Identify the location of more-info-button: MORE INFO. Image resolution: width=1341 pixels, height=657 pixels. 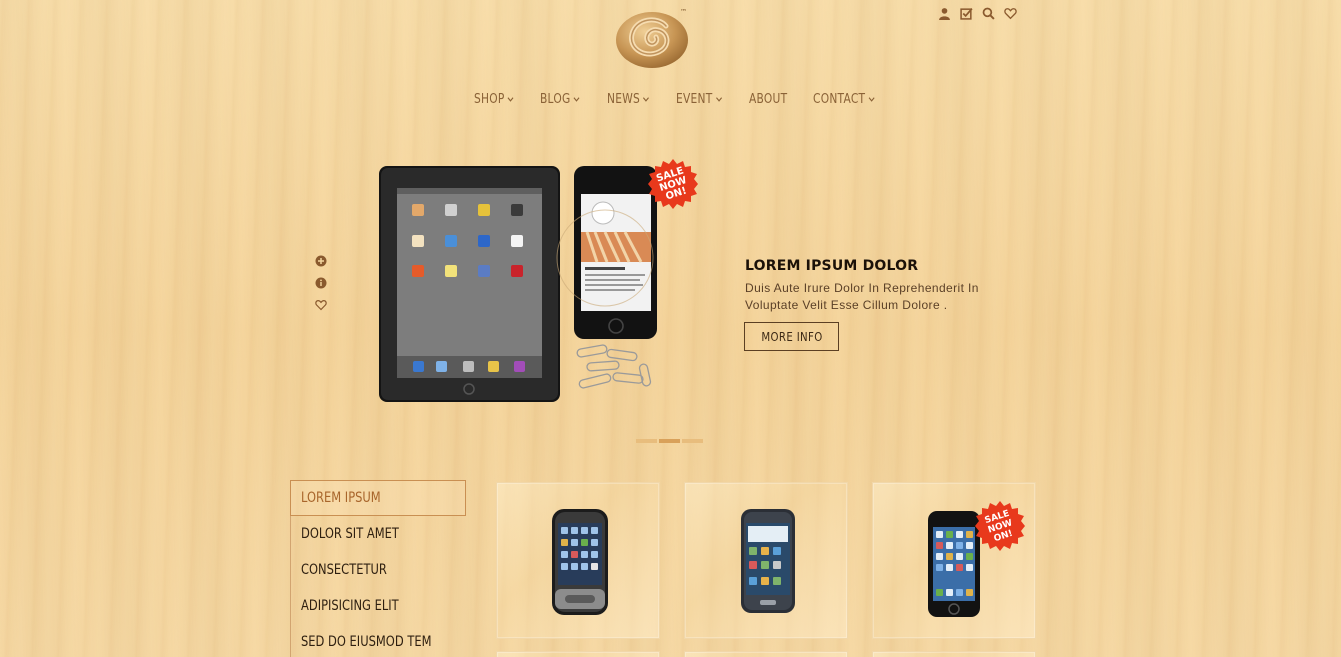
(791, 336).